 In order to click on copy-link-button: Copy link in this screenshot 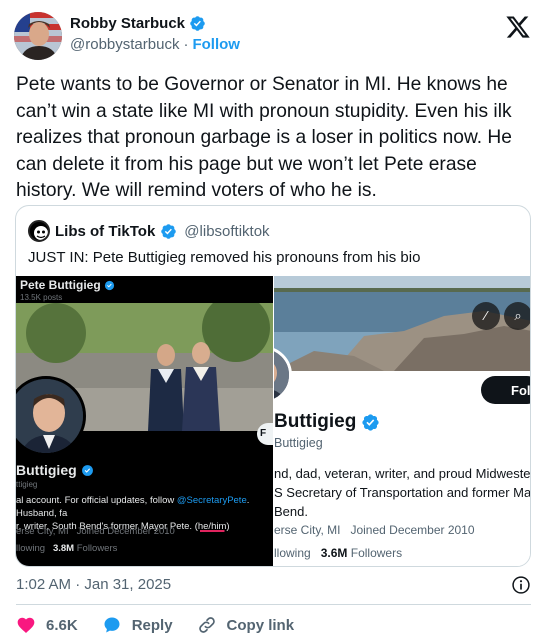, I will do `click(246, 625)`.